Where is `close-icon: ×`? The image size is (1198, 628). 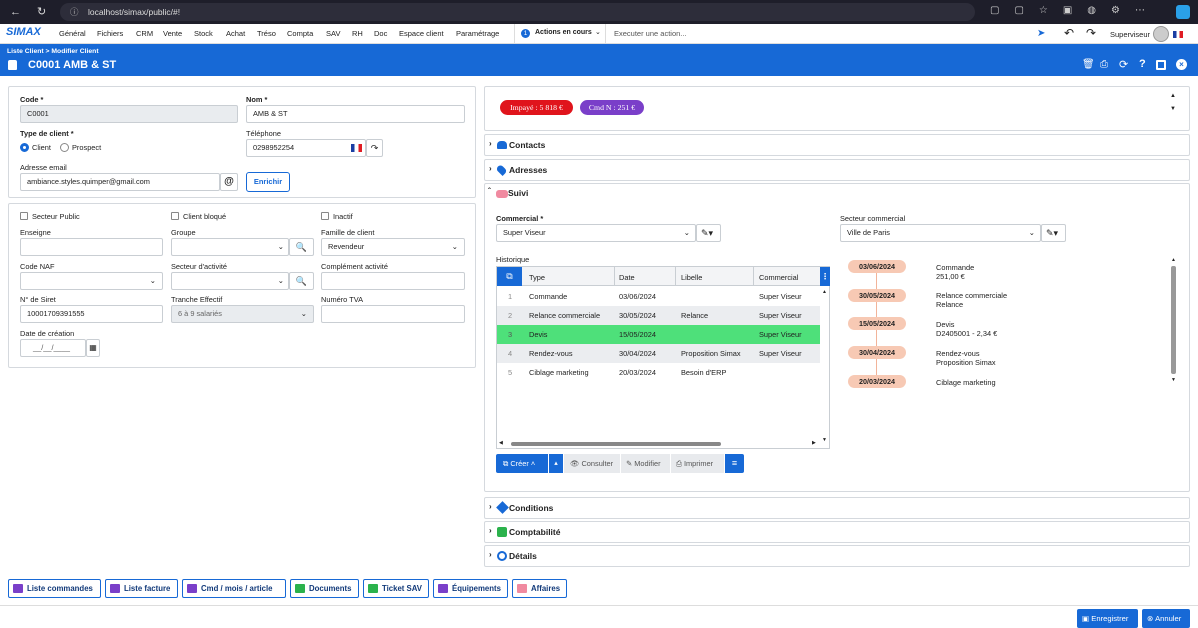
close-icon: × is located at coordinates (1181, 64).